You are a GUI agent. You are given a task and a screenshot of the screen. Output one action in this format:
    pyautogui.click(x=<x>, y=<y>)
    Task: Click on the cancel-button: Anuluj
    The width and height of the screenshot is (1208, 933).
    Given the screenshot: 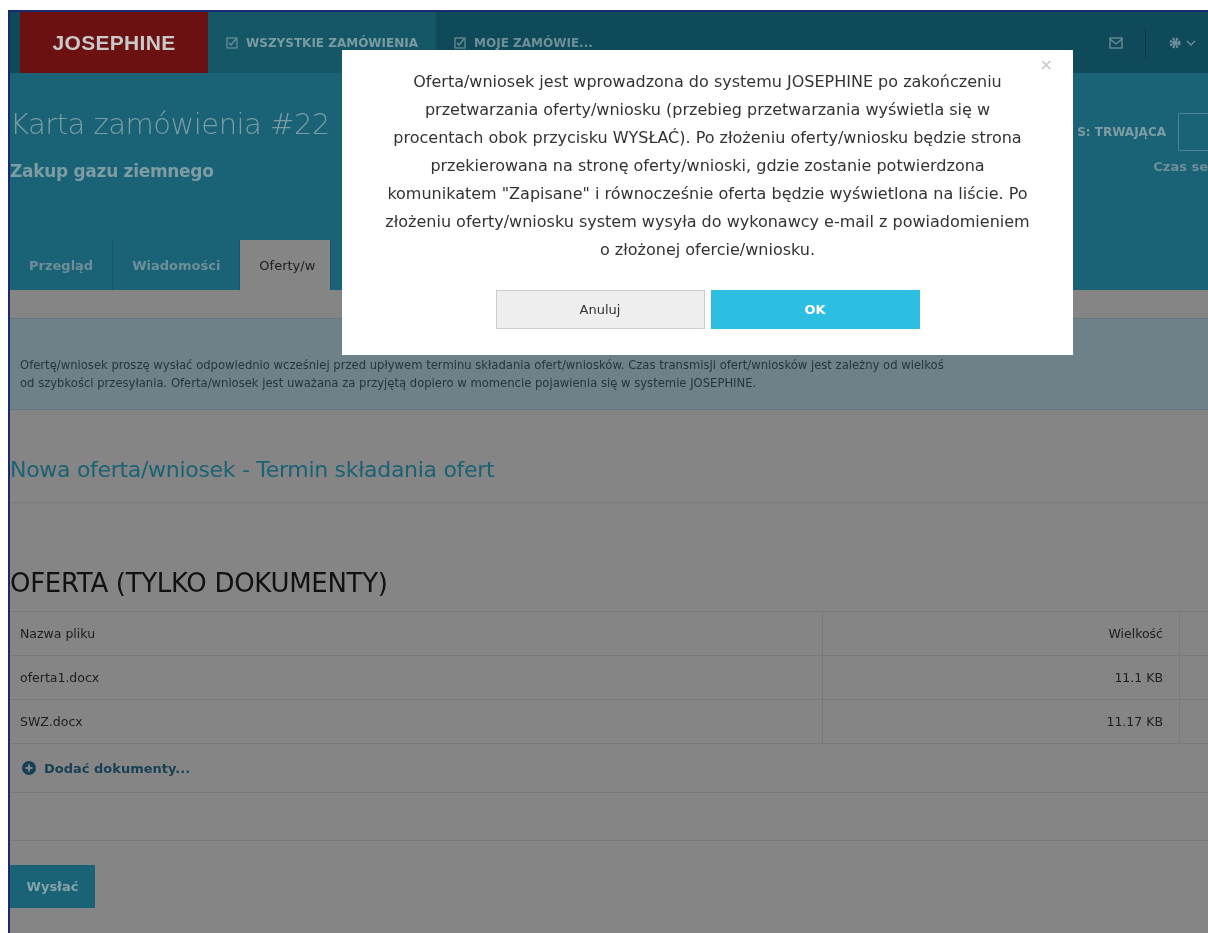 What is the action you would take?
    pyautogui.click(x=600, y=309)
    